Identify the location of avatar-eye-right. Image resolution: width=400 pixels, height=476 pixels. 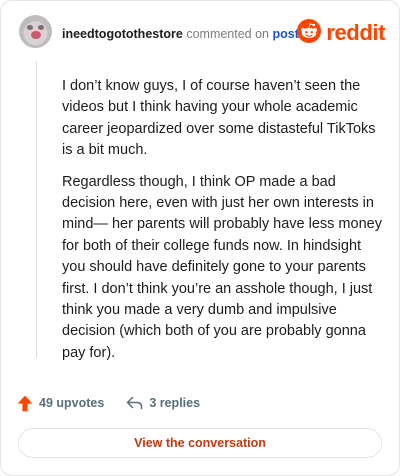
(41, 27).